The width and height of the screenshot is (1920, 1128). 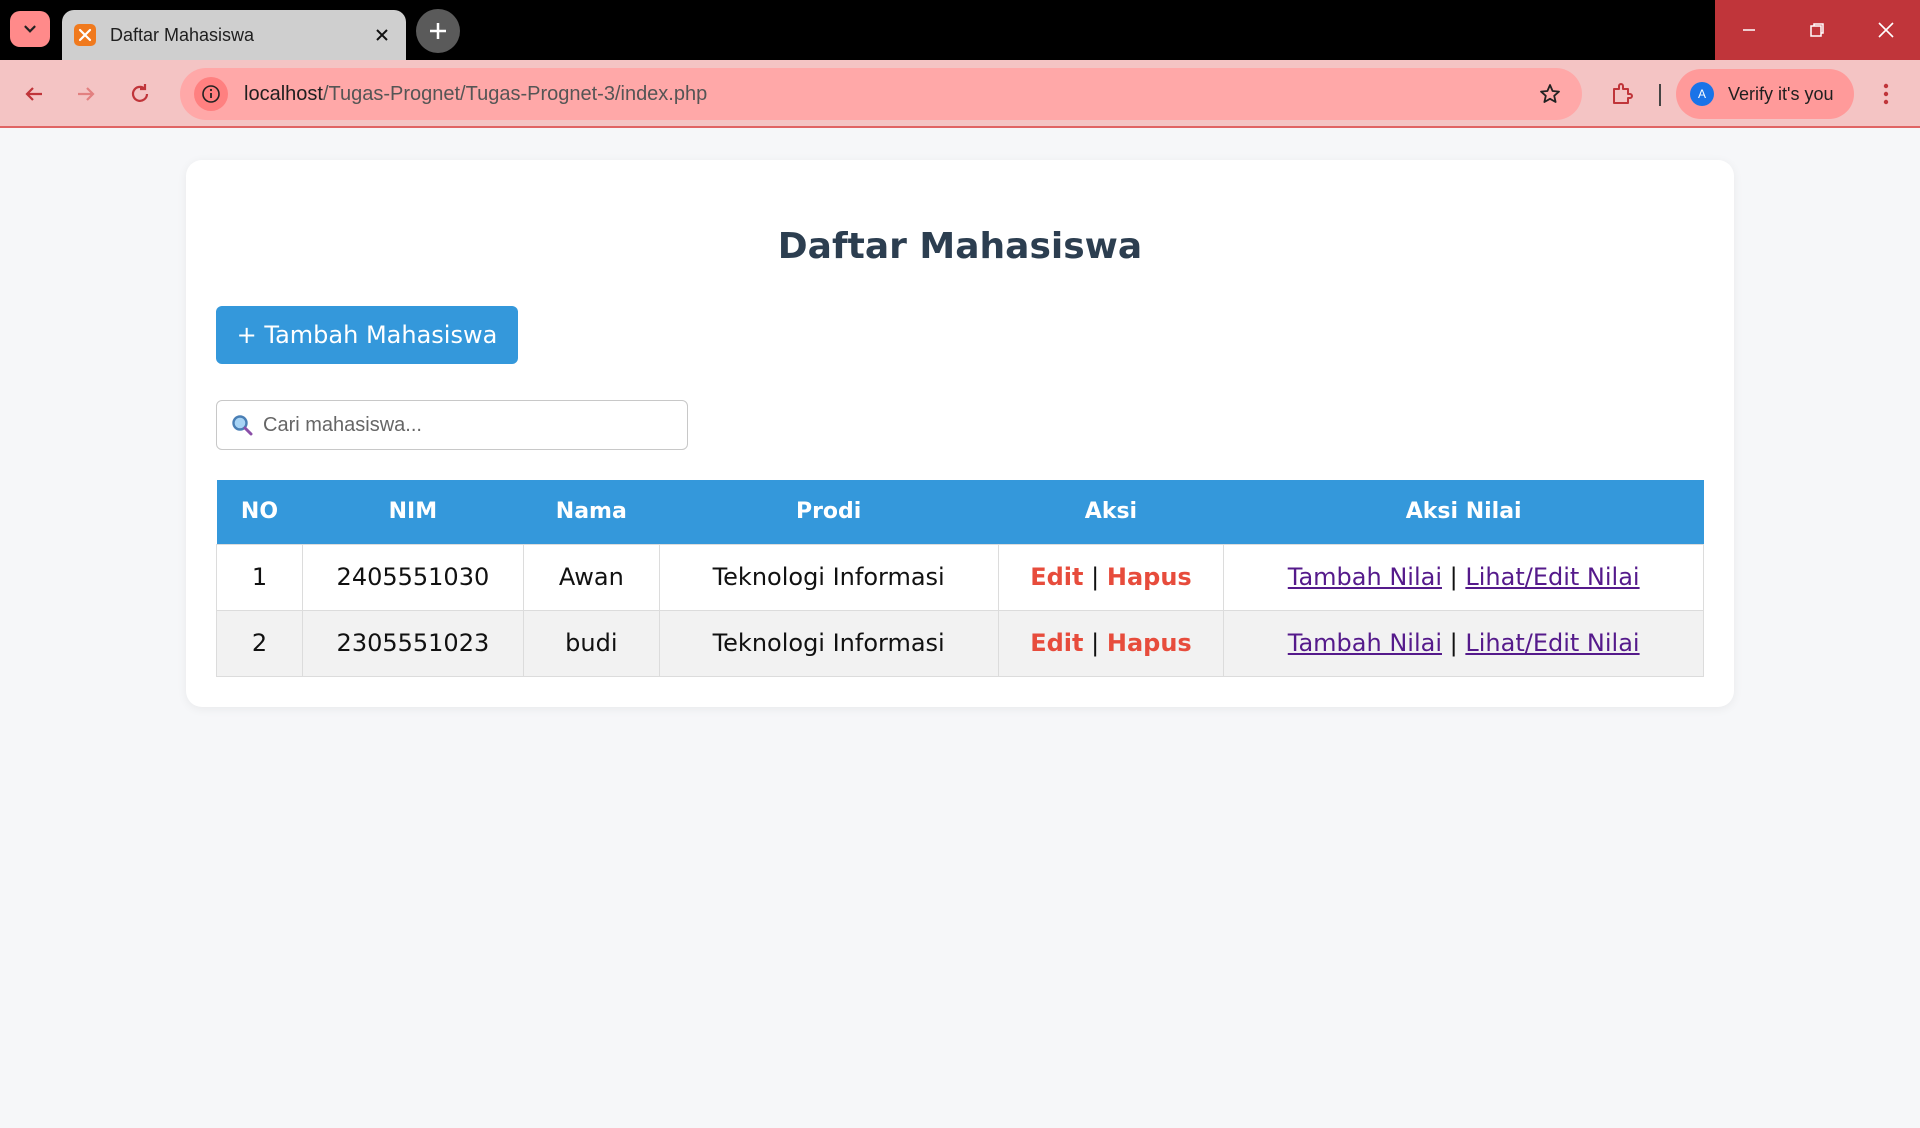 I want to click on forward-icon, so click(x=86, y=94).